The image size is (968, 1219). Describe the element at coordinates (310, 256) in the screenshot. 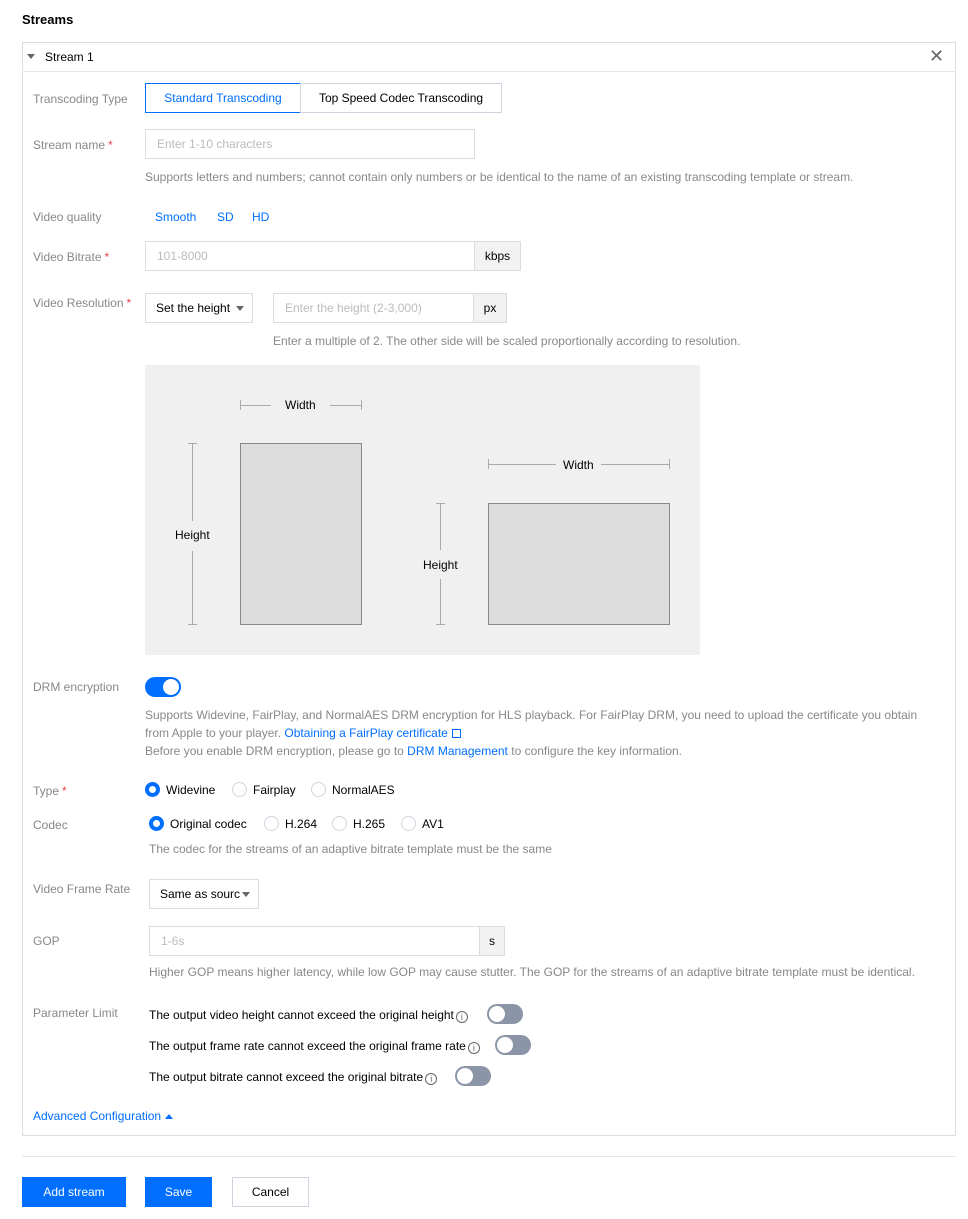

I see `video-bitrate-input: 101-8000` at that location.